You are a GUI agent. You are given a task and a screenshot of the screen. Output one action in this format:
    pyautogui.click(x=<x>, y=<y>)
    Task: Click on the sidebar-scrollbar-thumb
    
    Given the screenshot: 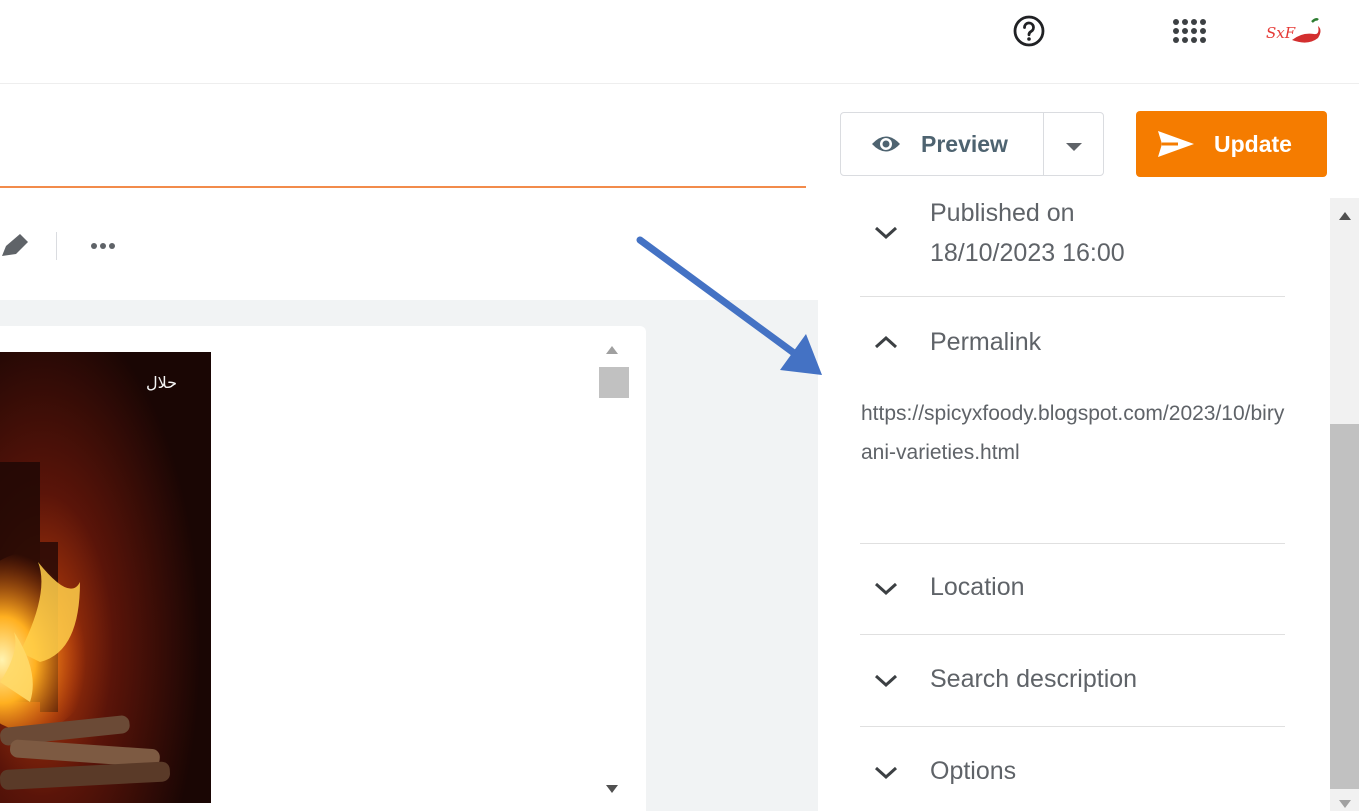 What is the action you would take?
    pyautogui.click(x=1344, y=606)
    